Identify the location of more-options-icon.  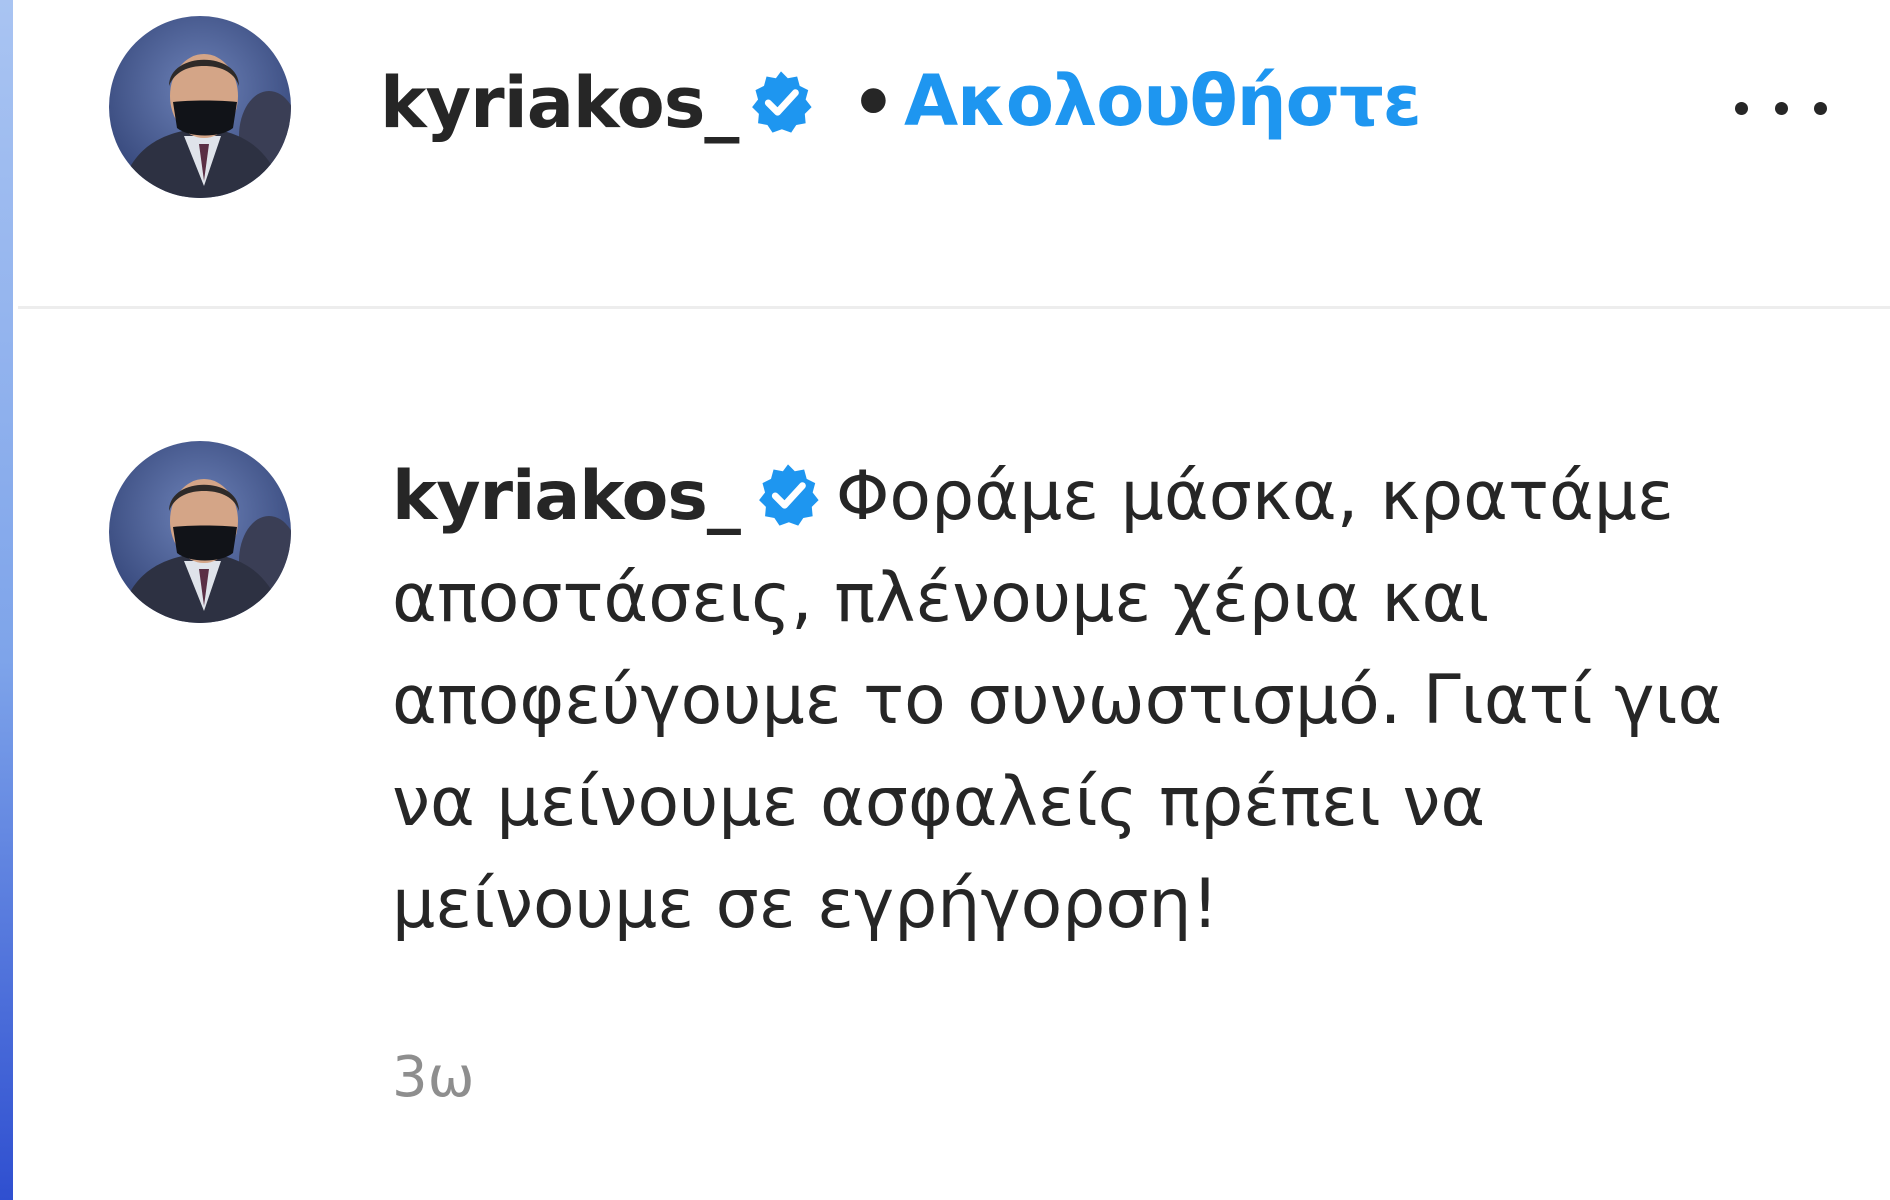
(1781, 108).